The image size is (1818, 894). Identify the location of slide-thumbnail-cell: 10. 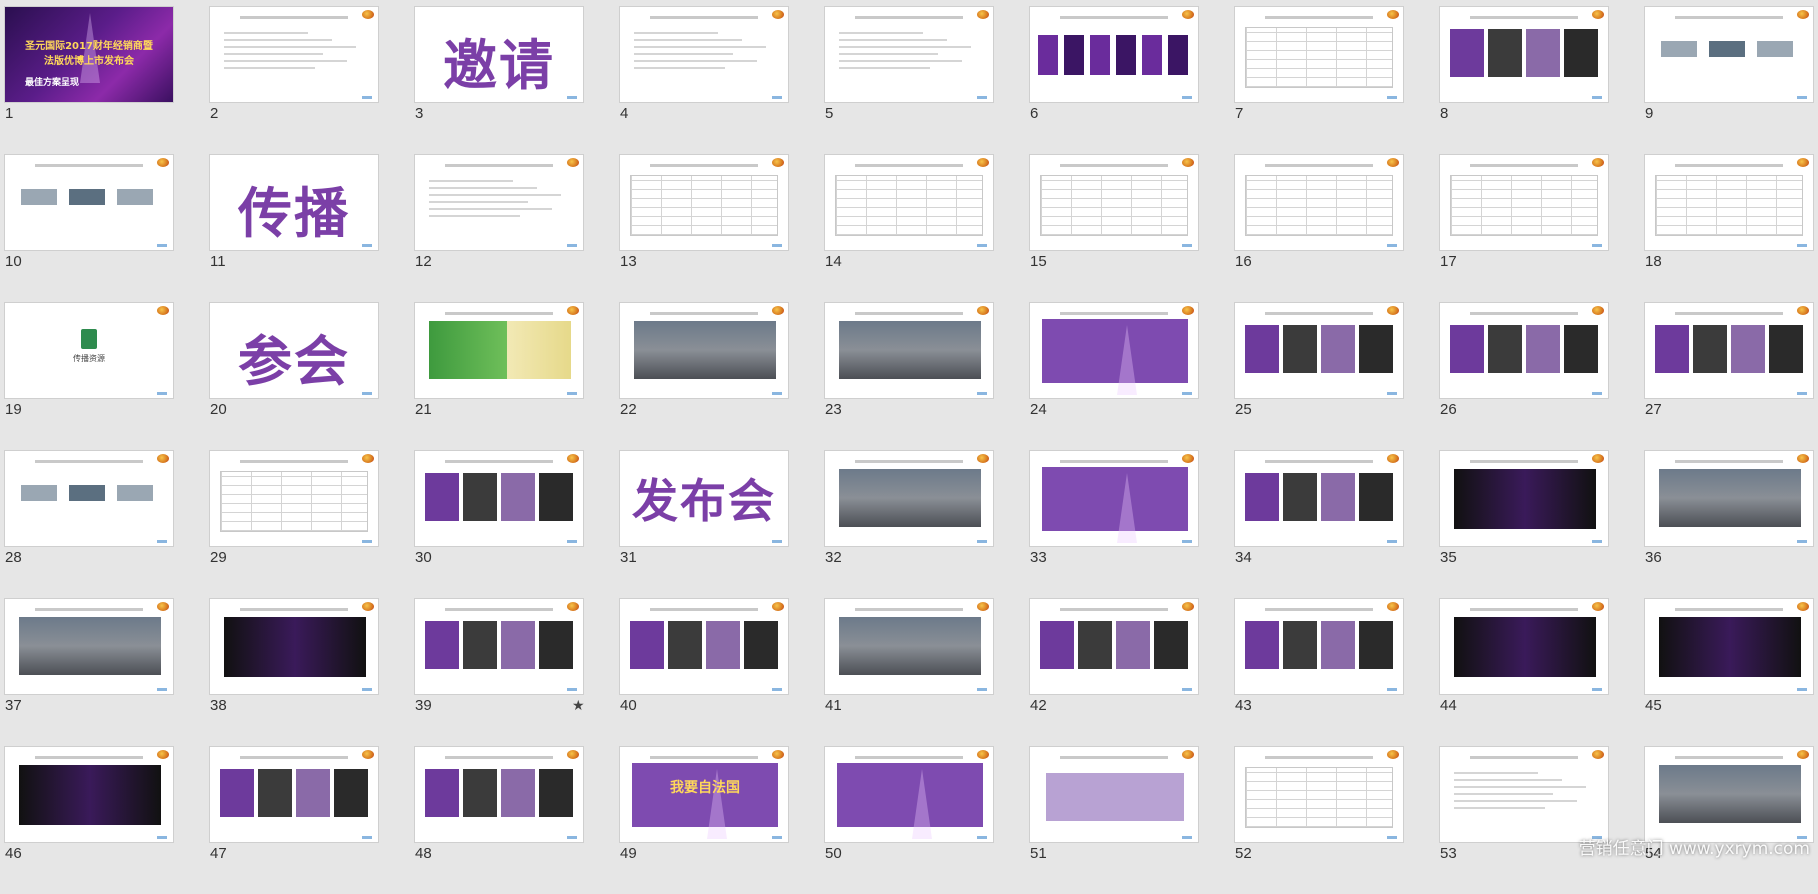
(106, 228).